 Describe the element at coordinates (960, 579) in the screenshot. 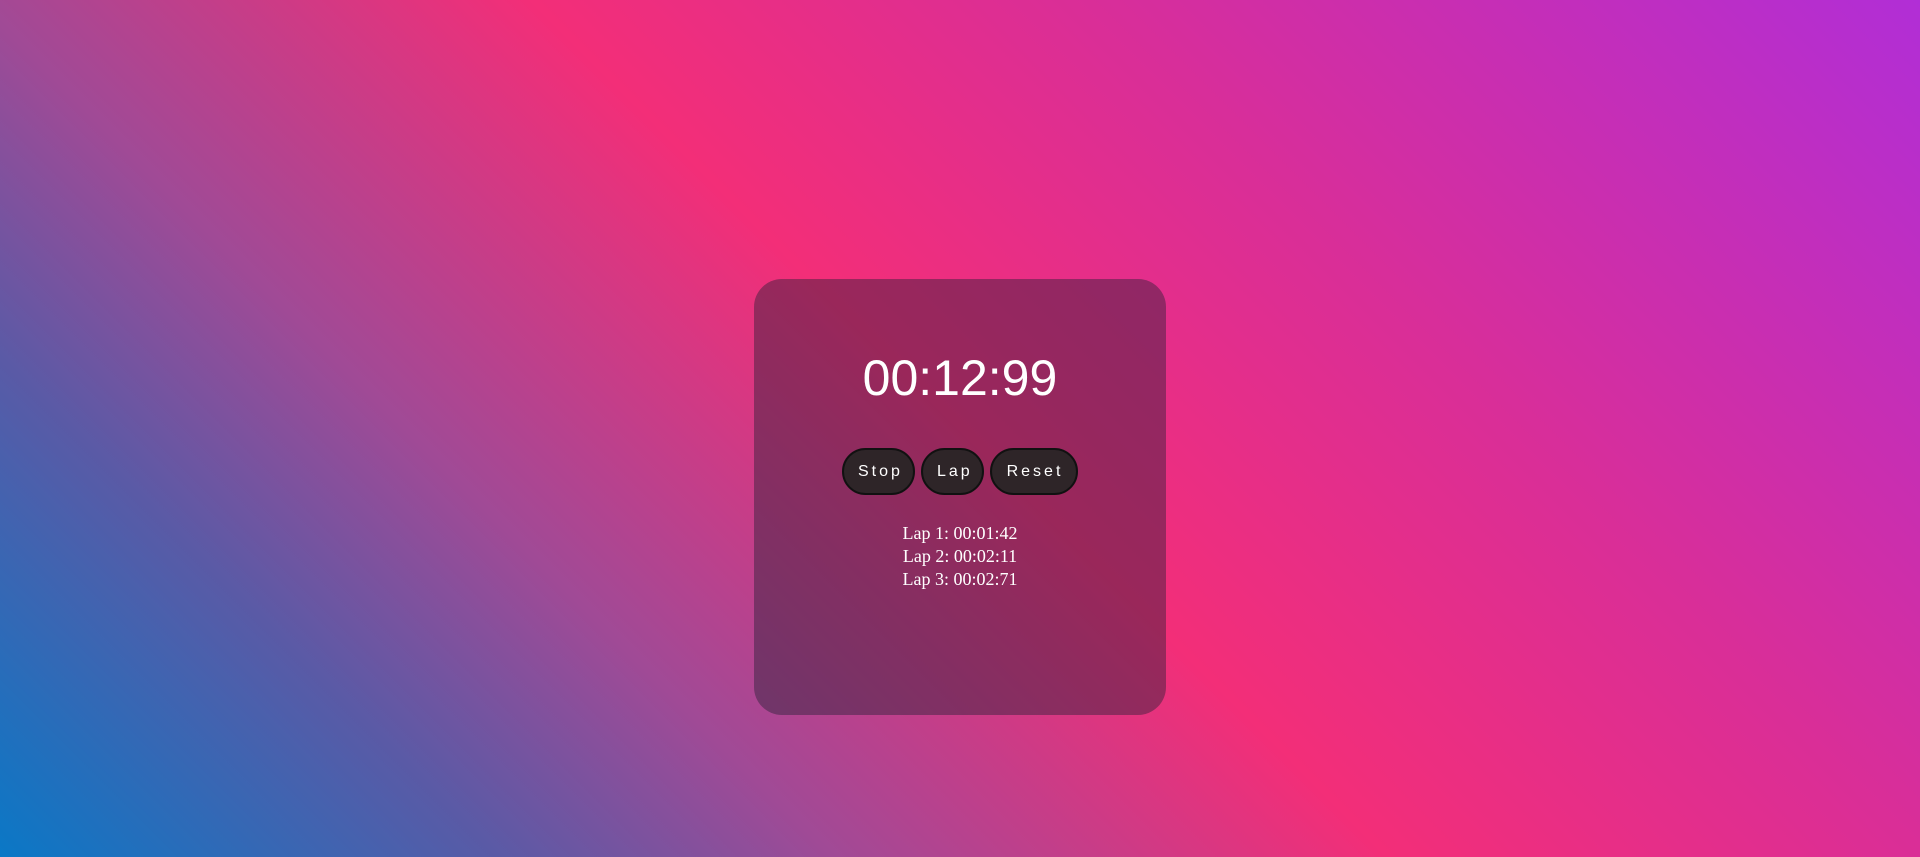

I see `lap-item: Lap 3: 00:02:71` at that location.